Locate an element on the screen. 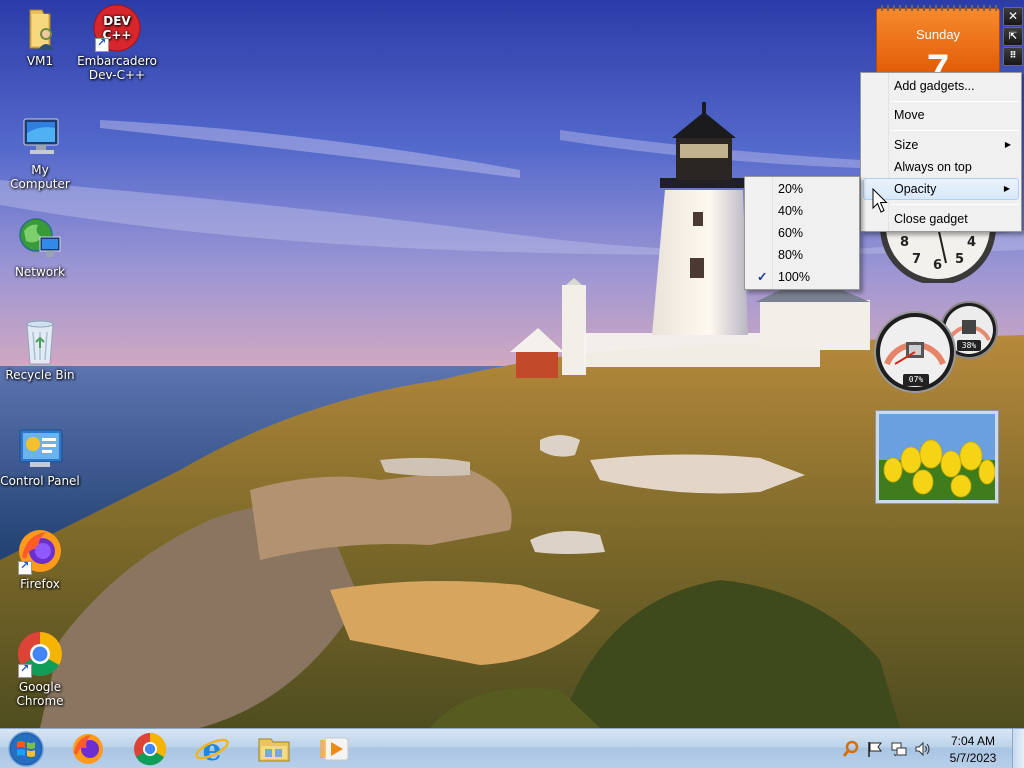 The width and height of the screenshot is (1024, 768). taskbar: e 7:04 AM 5/7/2023 is located at coordinates (512, 748).